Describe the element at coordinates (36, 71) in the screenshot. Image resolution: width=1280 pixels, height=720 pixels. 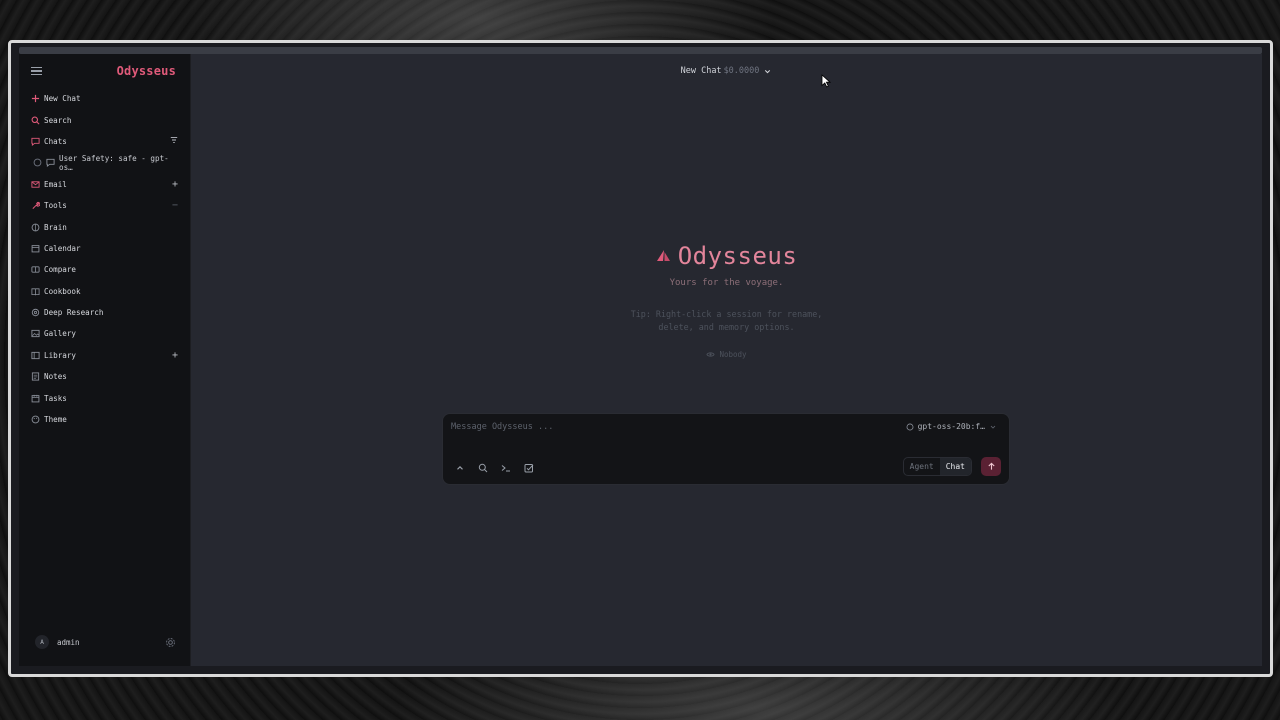
I see `menu-icon` at that location.